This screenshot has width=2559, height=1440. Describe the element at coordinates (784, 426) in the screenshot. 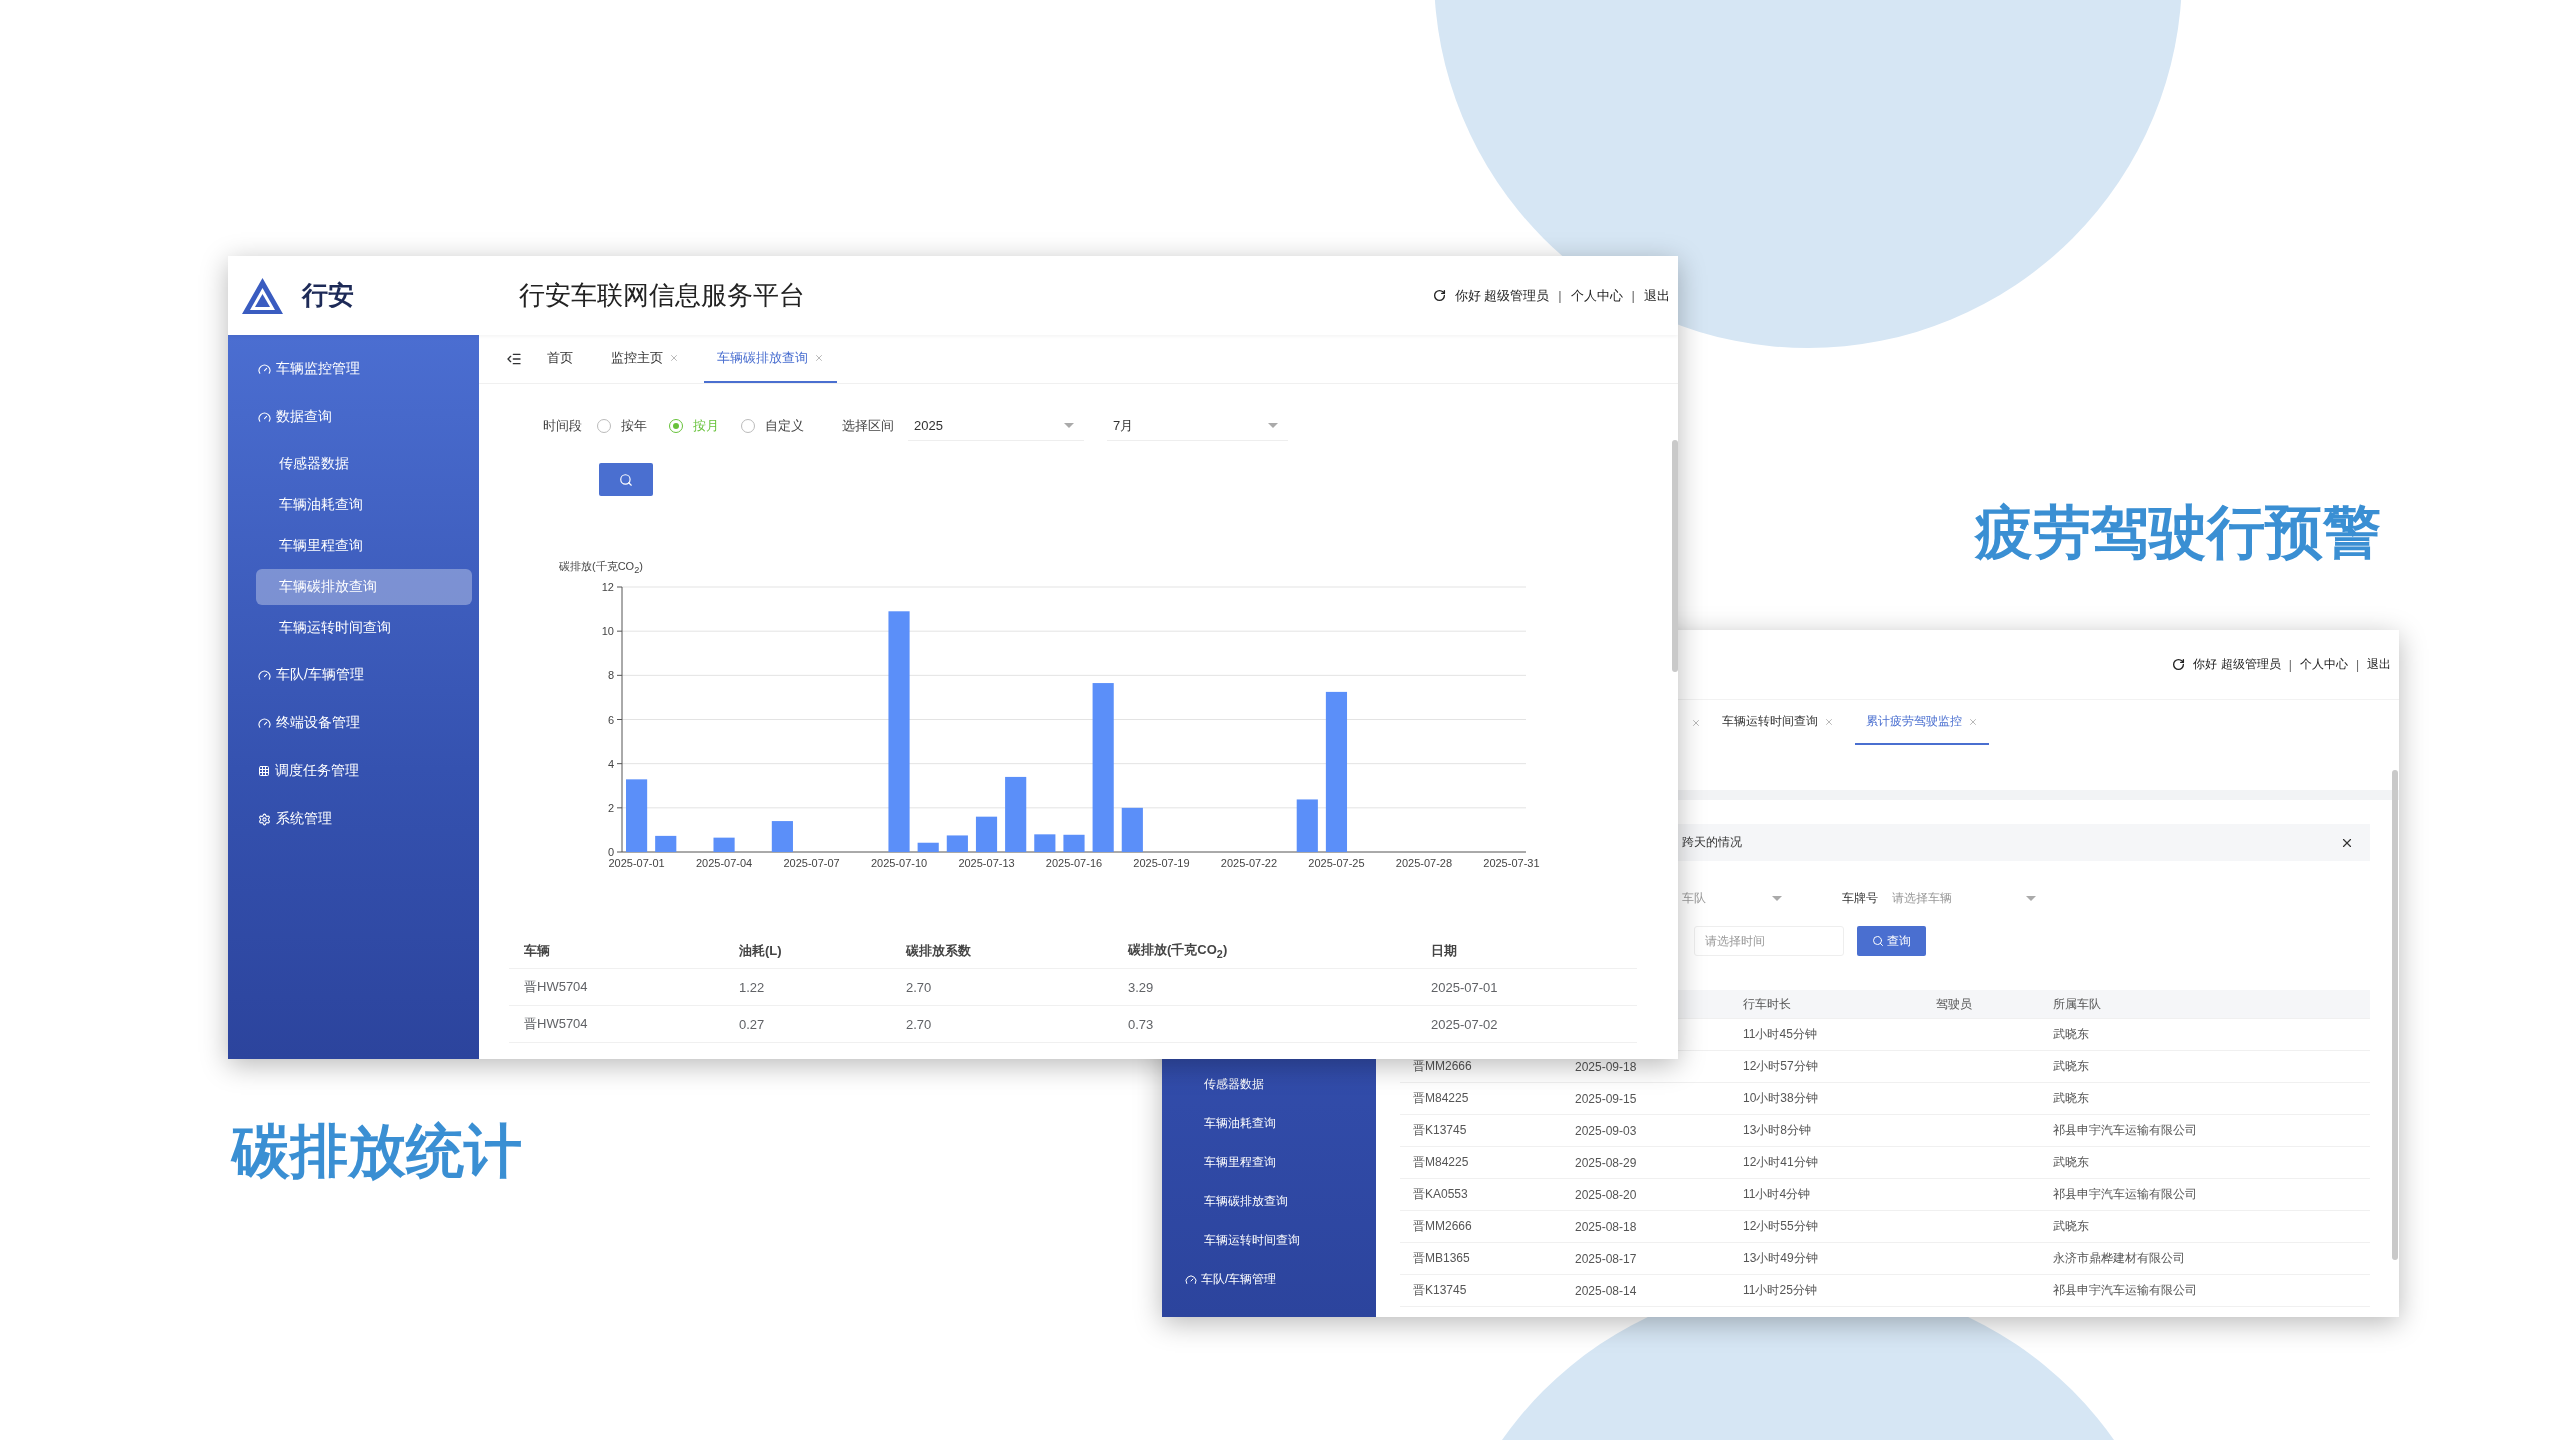

I see `radio-label: 自定义` at that location.